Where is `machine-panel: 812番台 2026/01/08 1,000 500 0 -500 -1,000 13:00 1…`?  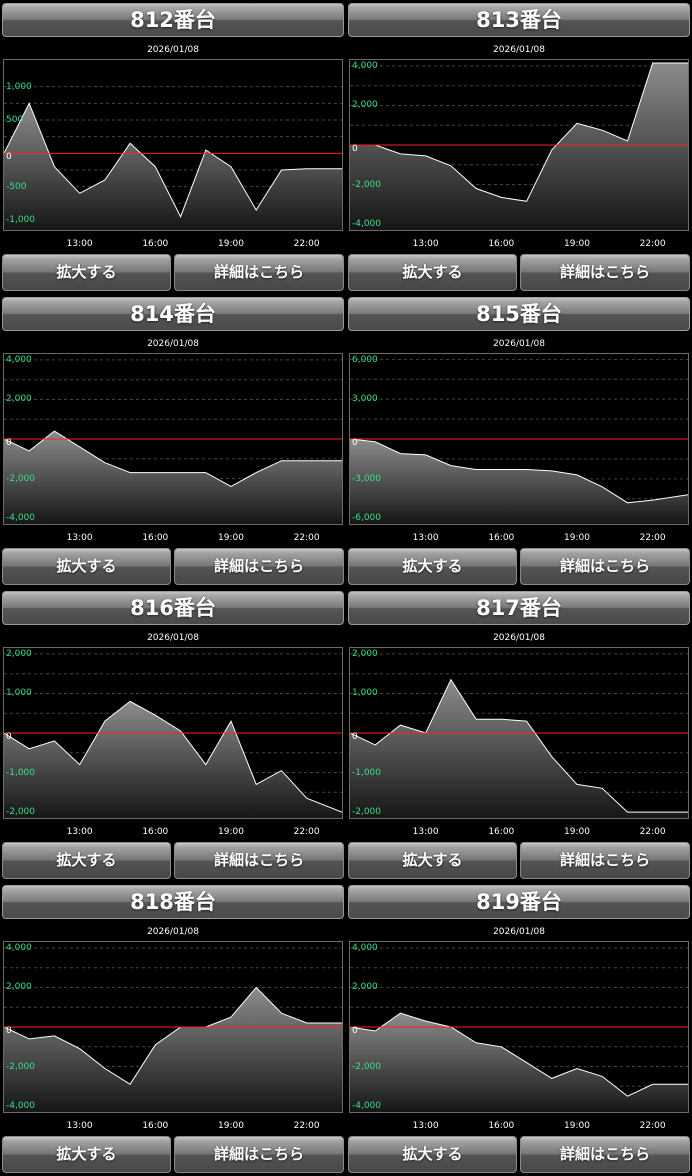
machine-panel: 812番台 2026/01/08 1,000 500 0 -500 -1,000 13:00 1… is located at coordinates (172, 147).